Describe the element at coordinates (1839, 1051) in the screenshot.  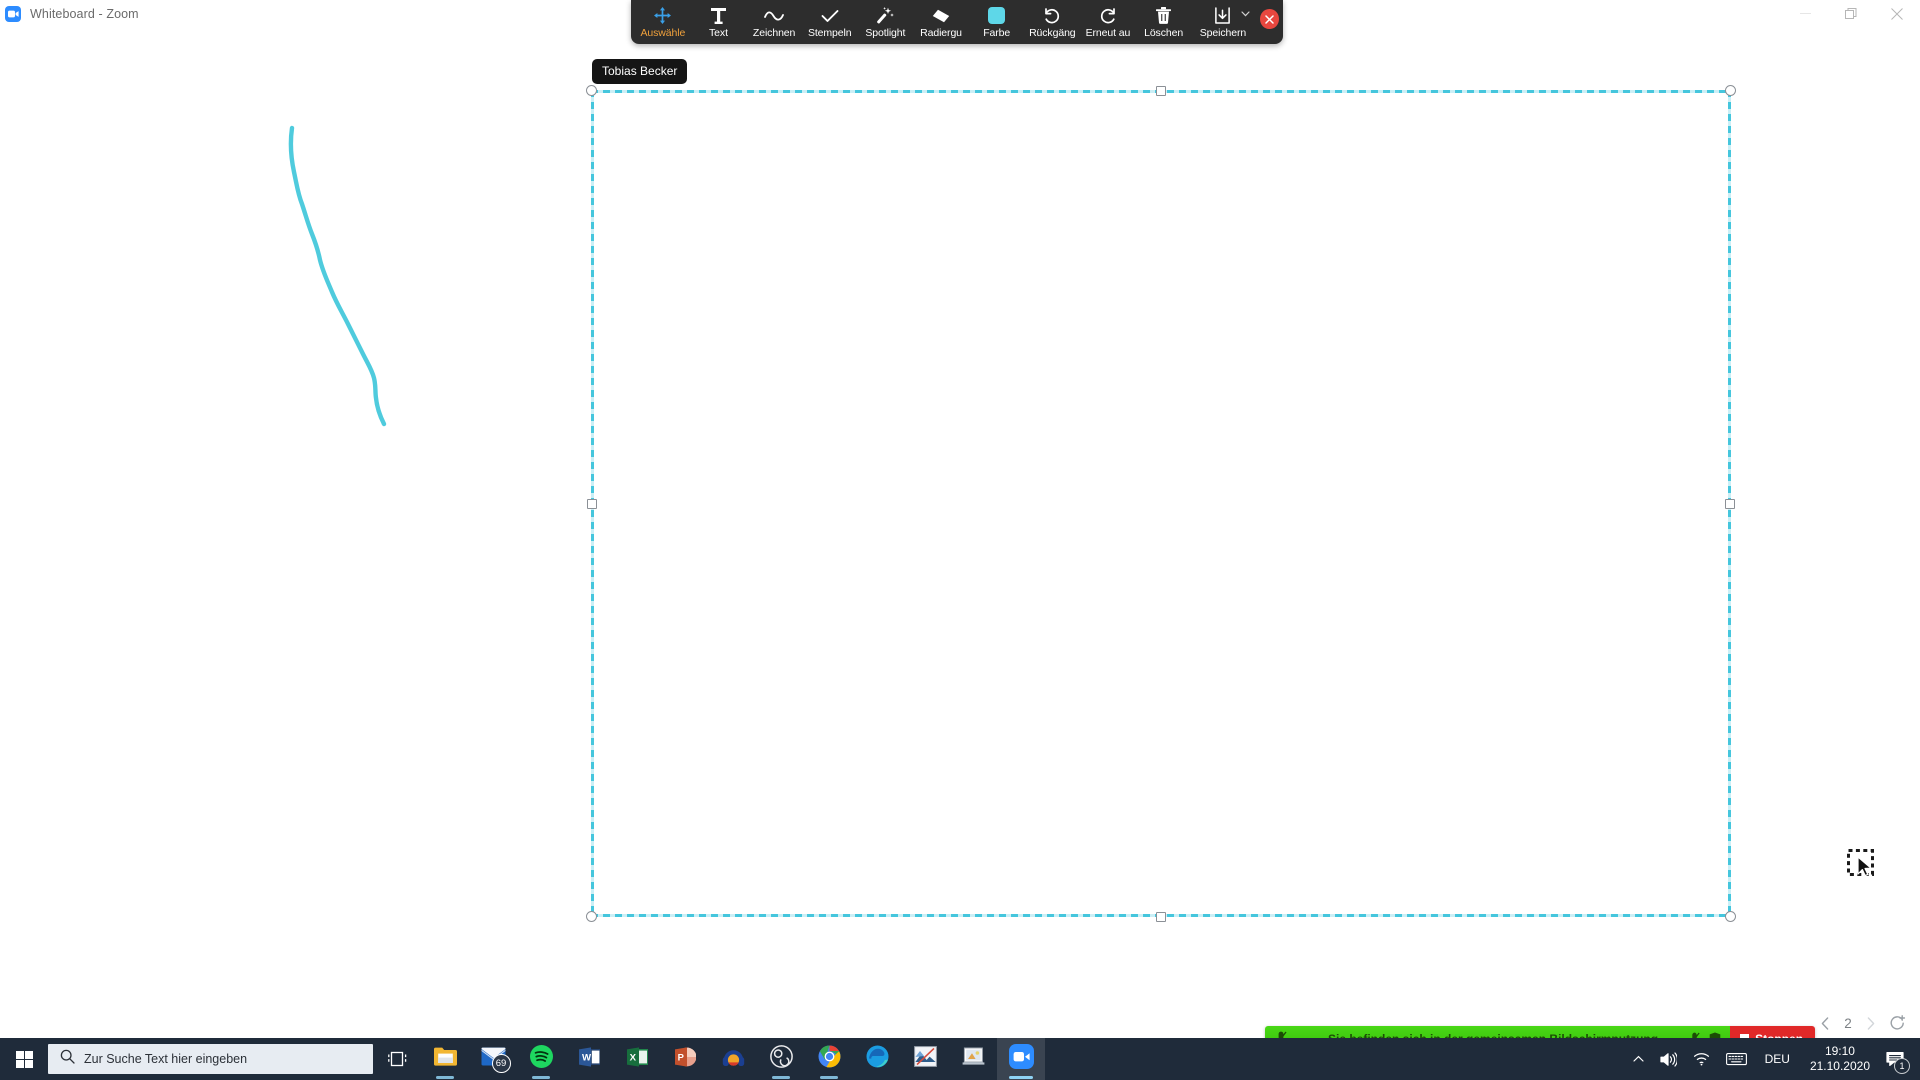
I see `clock-time: 19:10` at that location.